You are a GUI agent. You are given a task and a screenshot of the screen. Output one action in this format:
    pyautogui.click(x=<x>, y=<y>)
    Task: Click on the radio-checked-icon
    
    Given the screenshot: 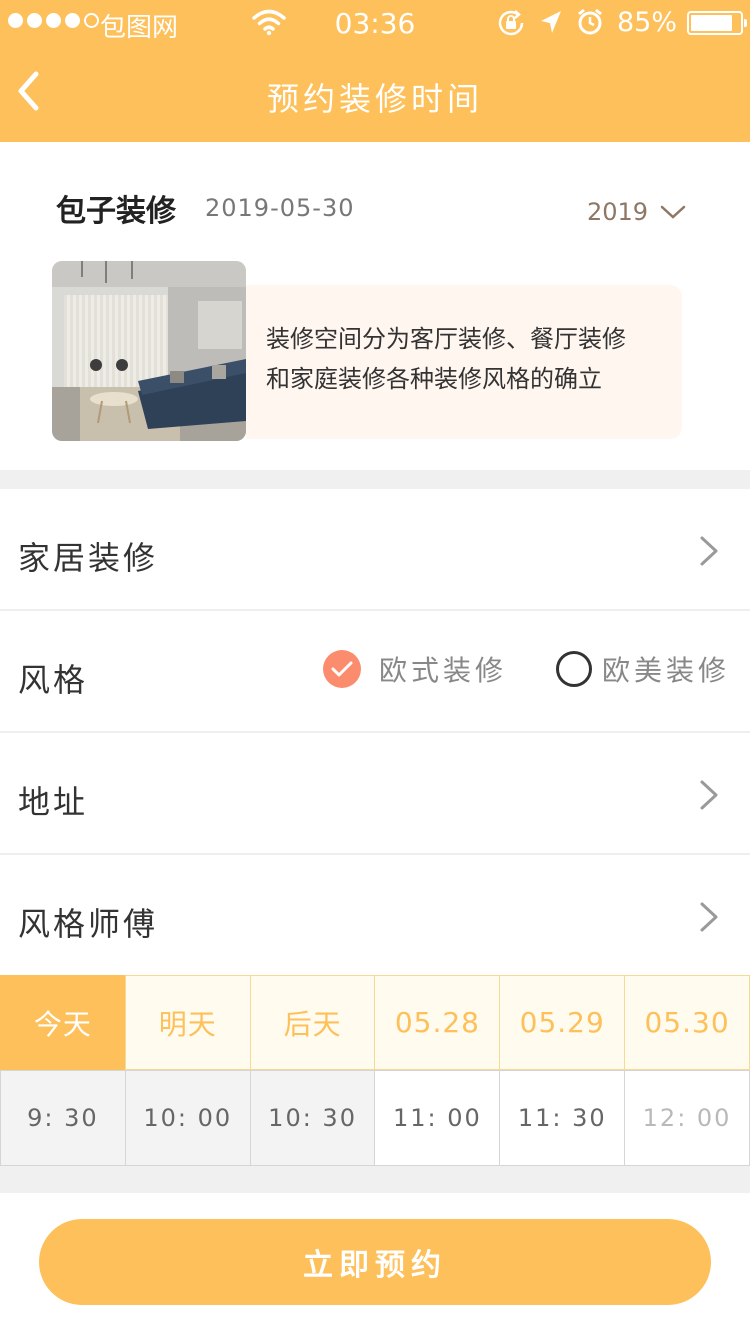 What is the action you would take?
    pyautogui.click(x=342, y=669)
    